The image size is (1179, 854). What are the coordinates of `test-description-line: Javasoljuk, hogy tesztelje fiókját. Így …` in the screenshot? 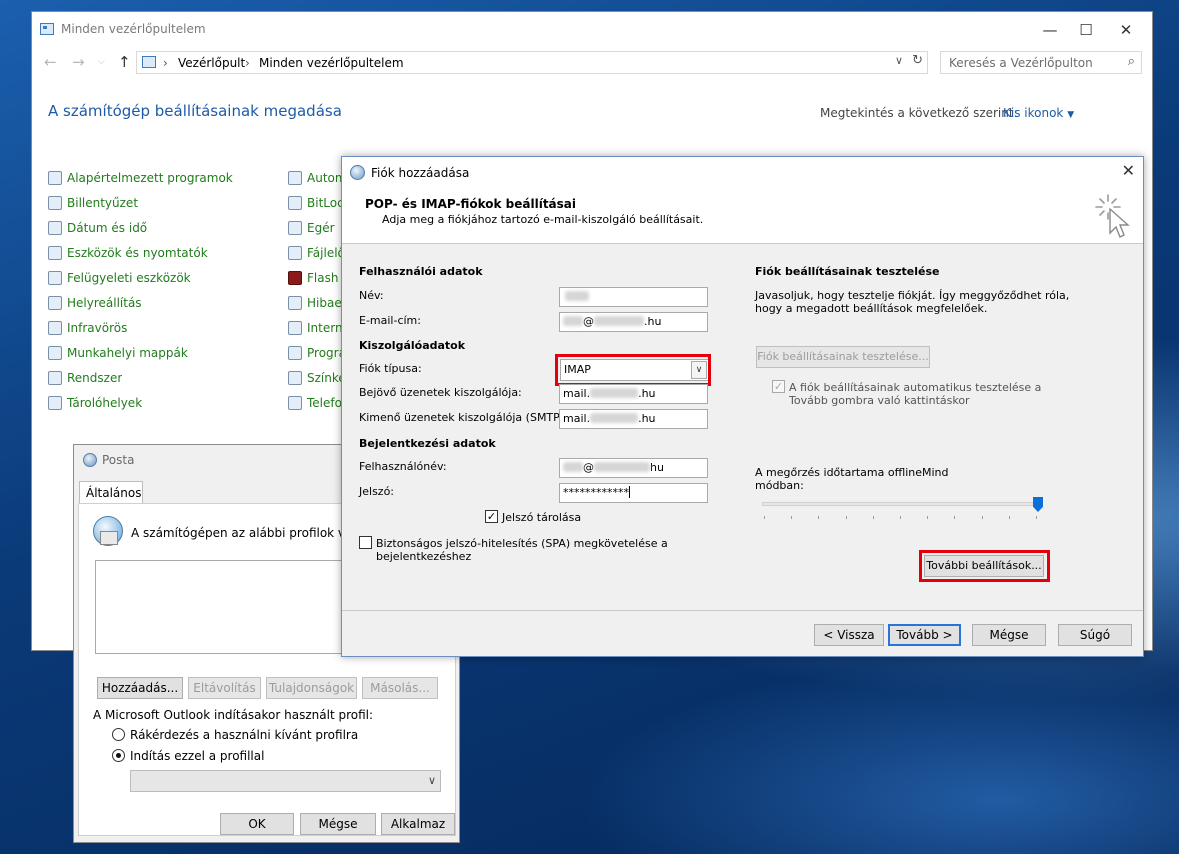 It's located at (912, 295).